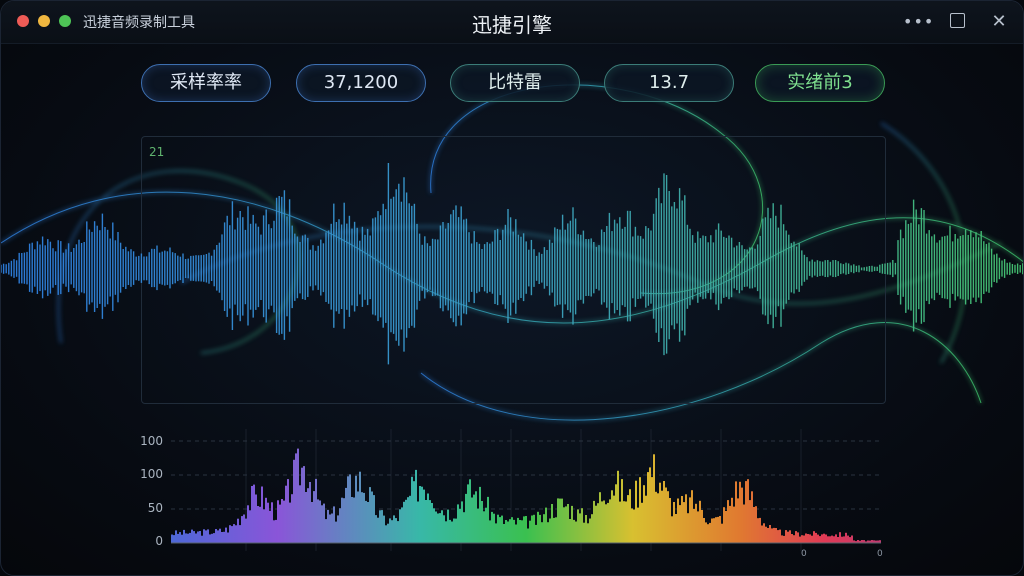 Image resolution: width=1024 pixels, height=576 pixels. I want to click on y-tick-label: 0, so click(159, 541).